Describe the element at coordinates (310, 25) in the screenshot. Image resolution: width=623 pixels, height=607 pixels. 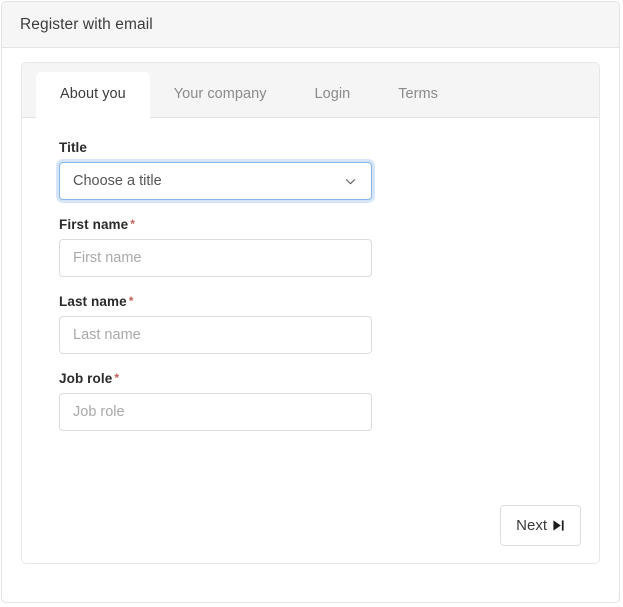
I see `window-header: Register with email` at that location.